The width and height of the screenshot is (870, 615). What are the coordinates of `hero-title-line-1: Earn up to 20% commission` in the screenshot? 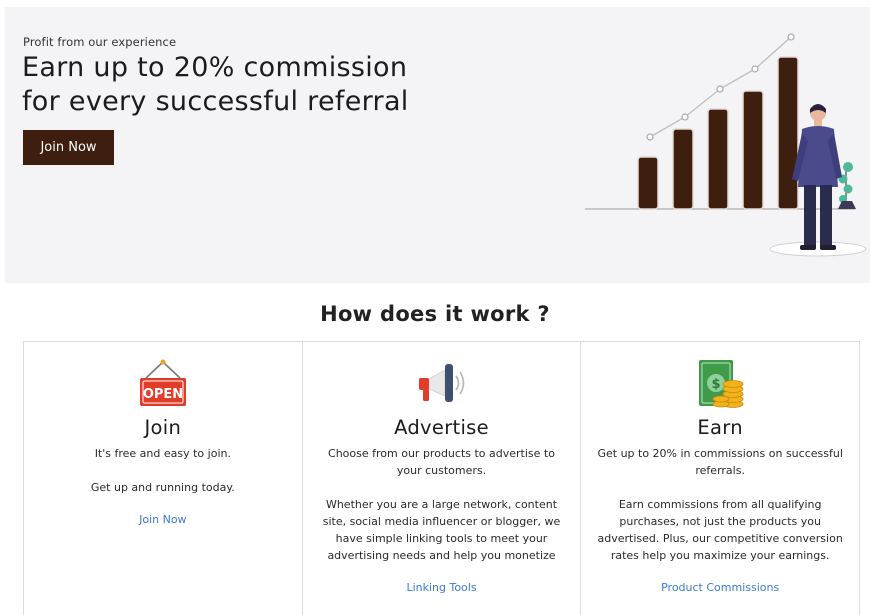 It's located at (215, 67).